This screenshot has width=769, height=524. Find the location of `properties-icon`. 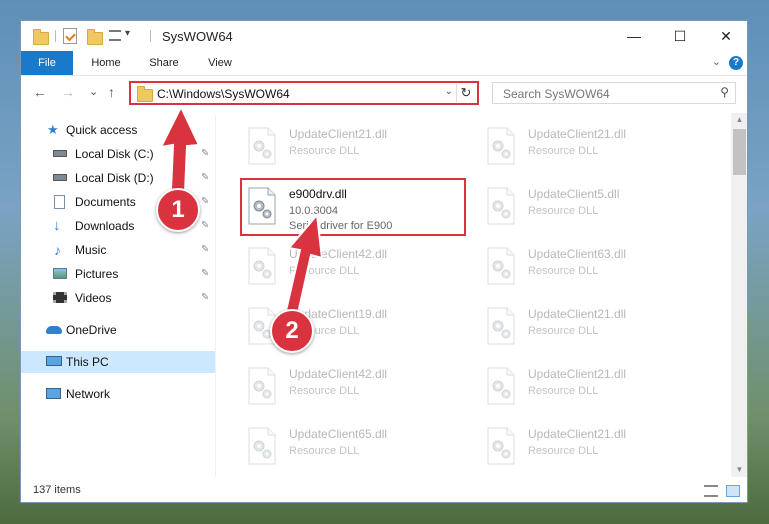

properties-icon is located at coordinates (70, 36).